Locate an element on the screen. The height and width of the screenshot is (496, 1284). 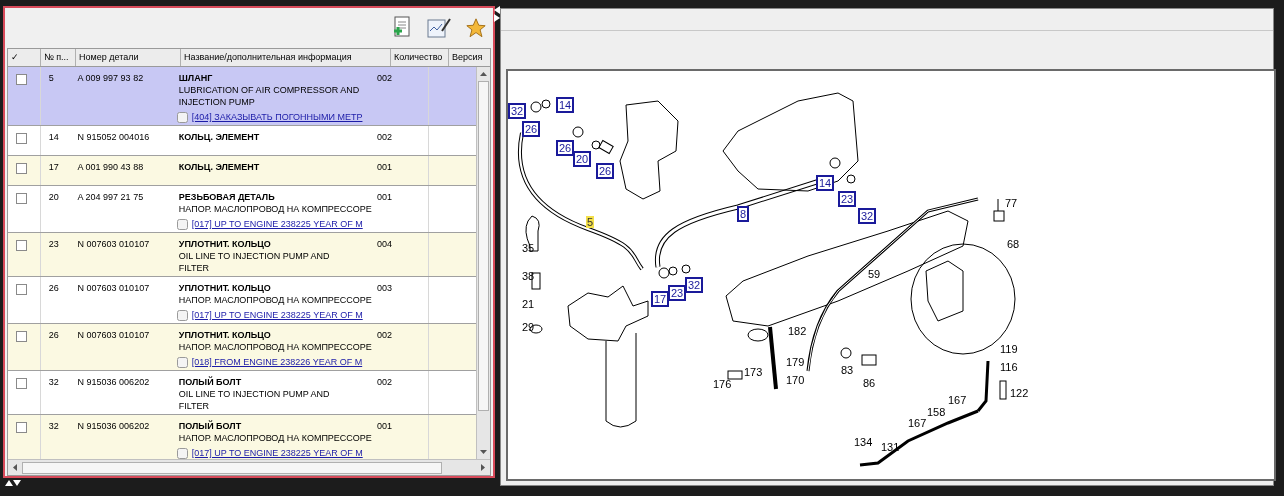
part-name: КОЛЬЦ. ЭЛЕМЕНТ is located at coordinates (219, 167).